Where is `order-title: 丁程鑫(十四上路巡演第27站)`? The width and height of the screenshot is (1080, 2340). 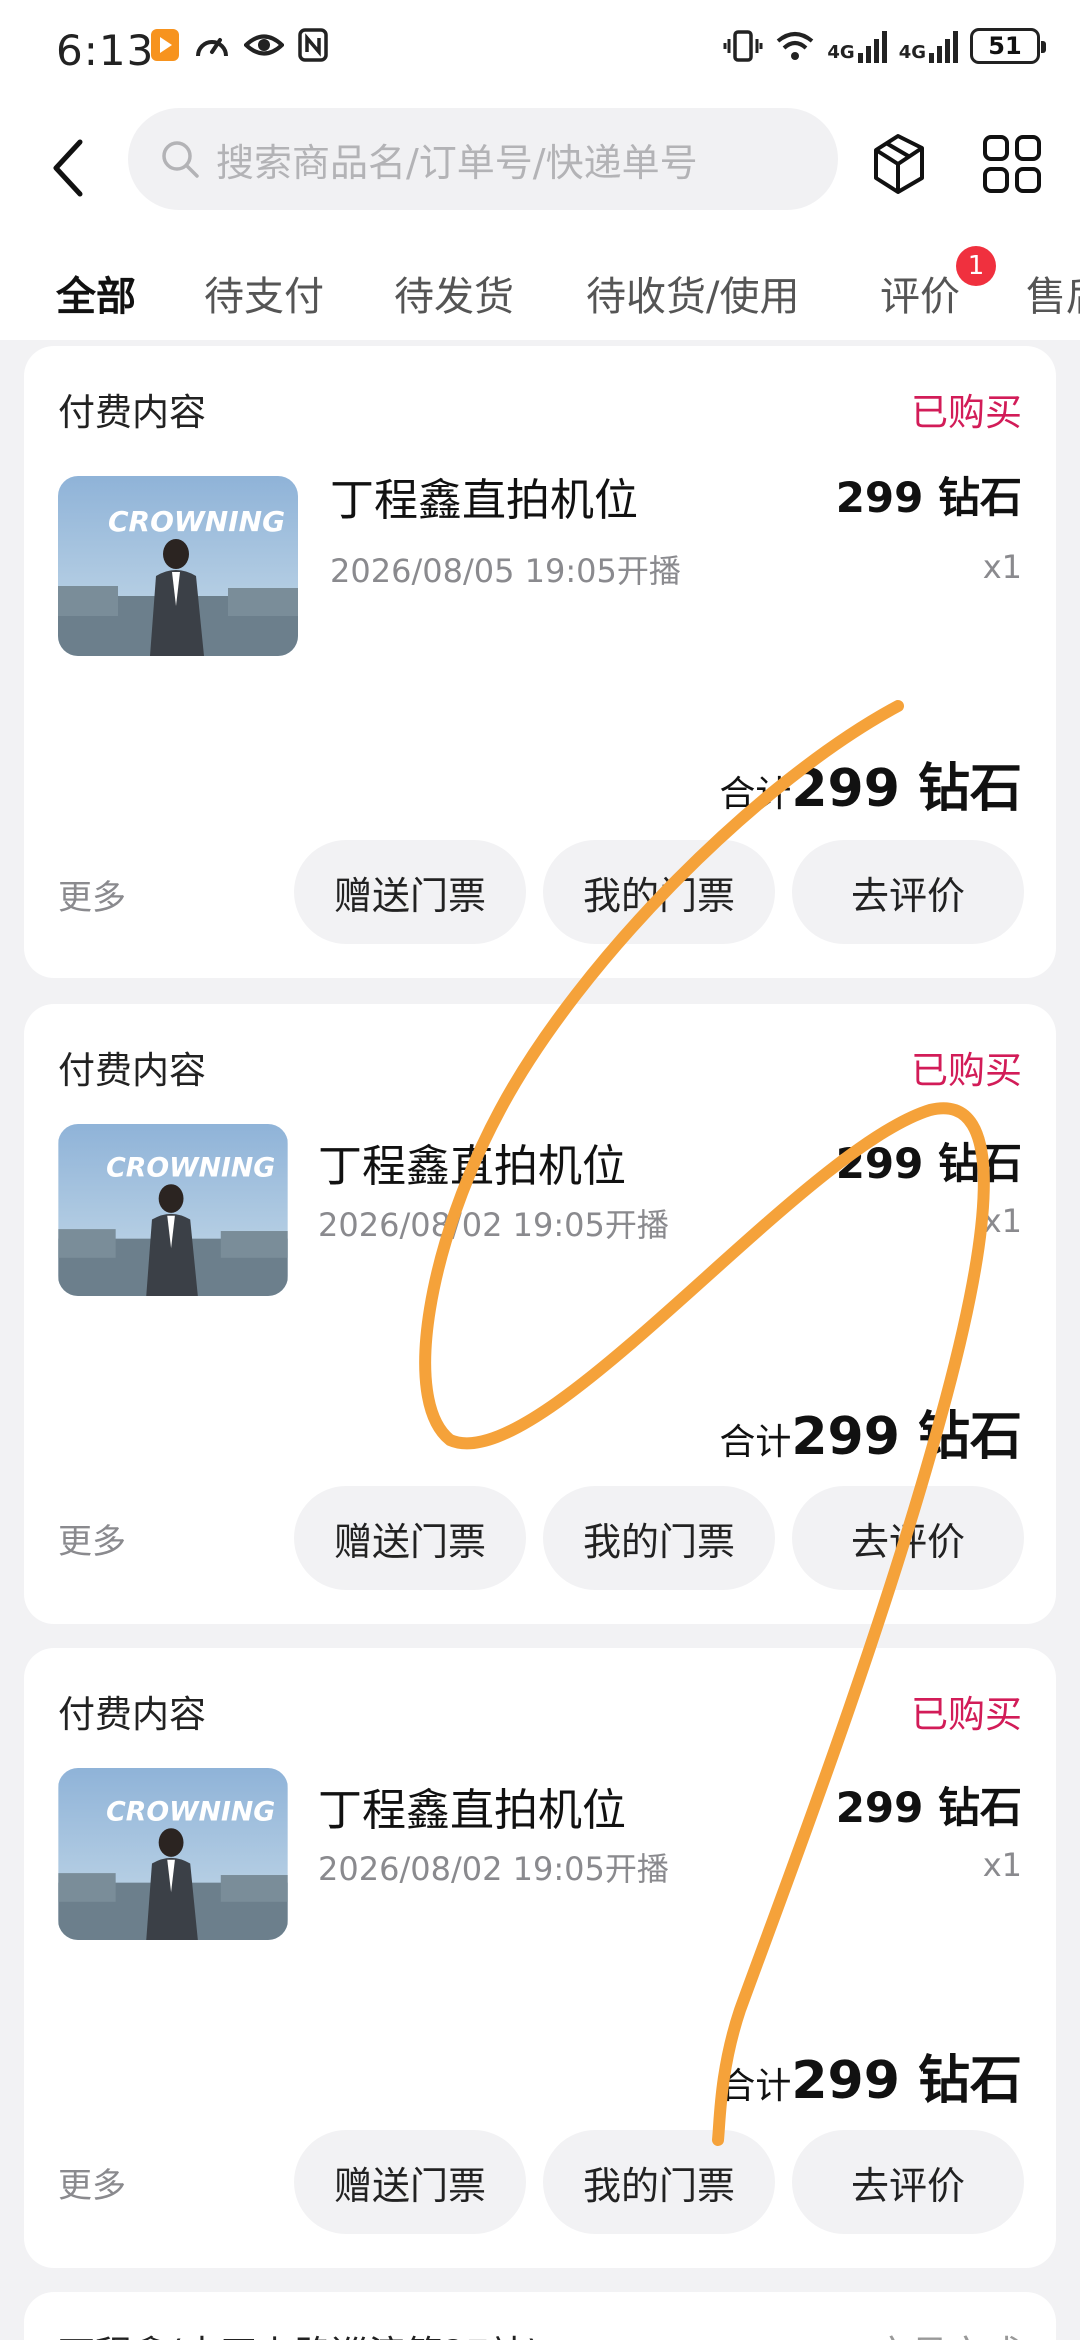 order-title: 丁程鑫(十四上路巡演第27站) is located at coordinates (299, 2332).